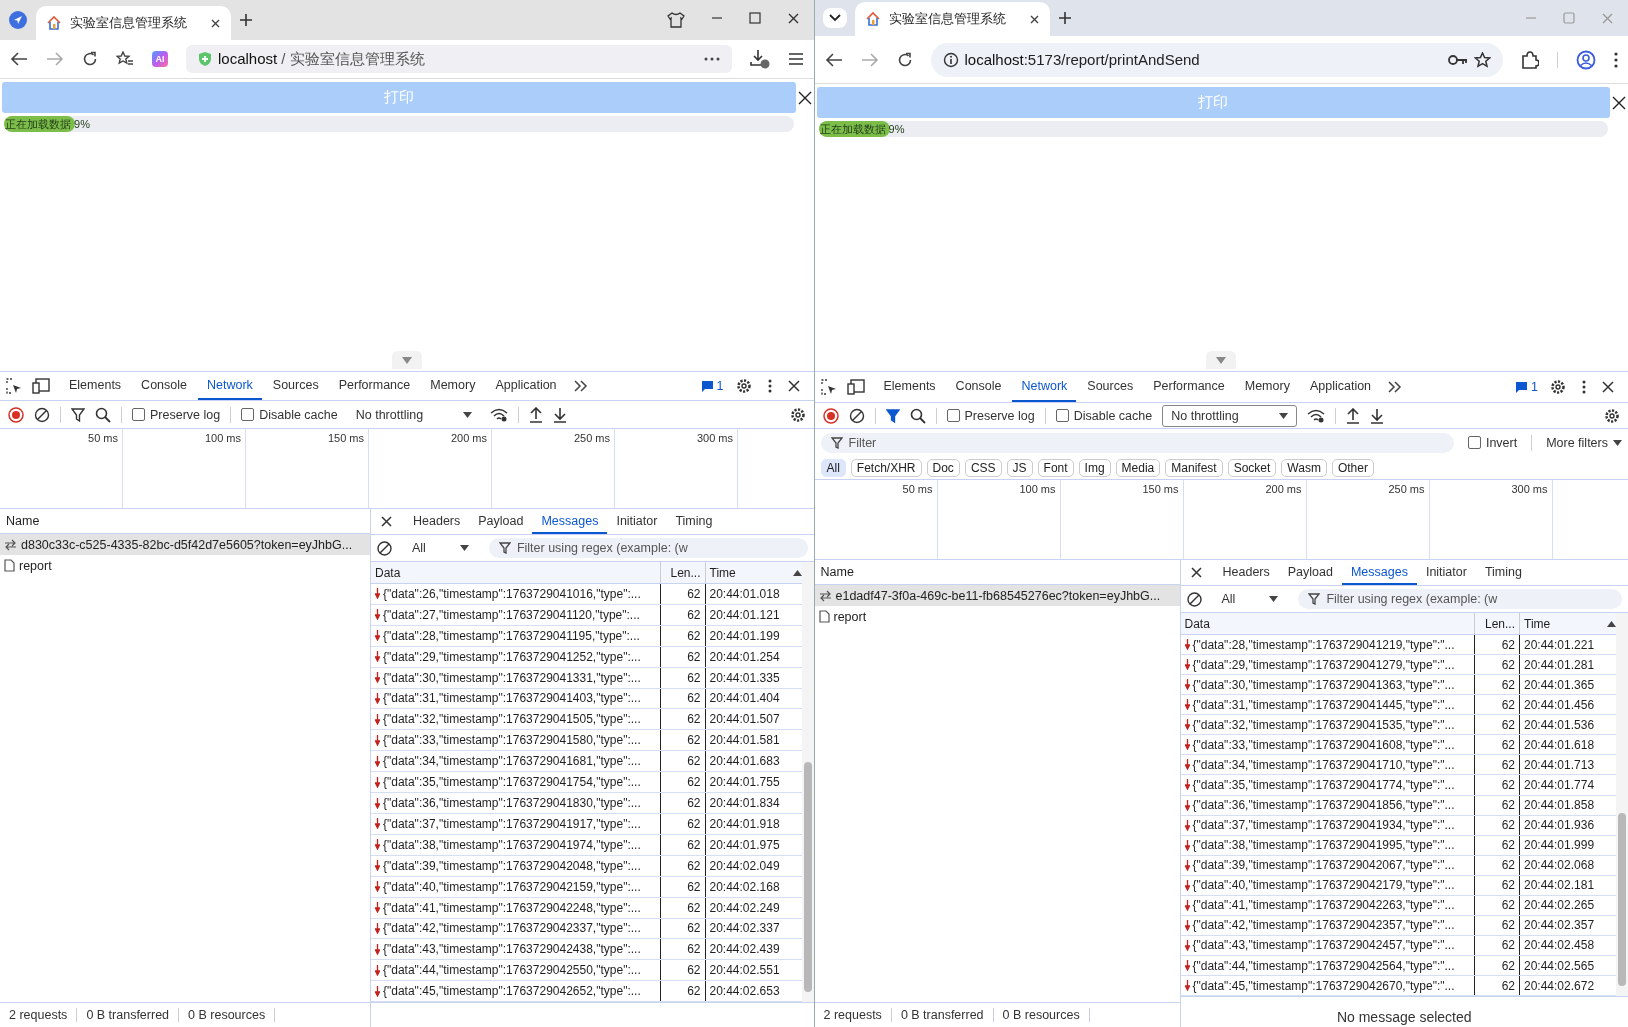  I want to click on type-filter-chip: Manifest, so click(1194, 467).